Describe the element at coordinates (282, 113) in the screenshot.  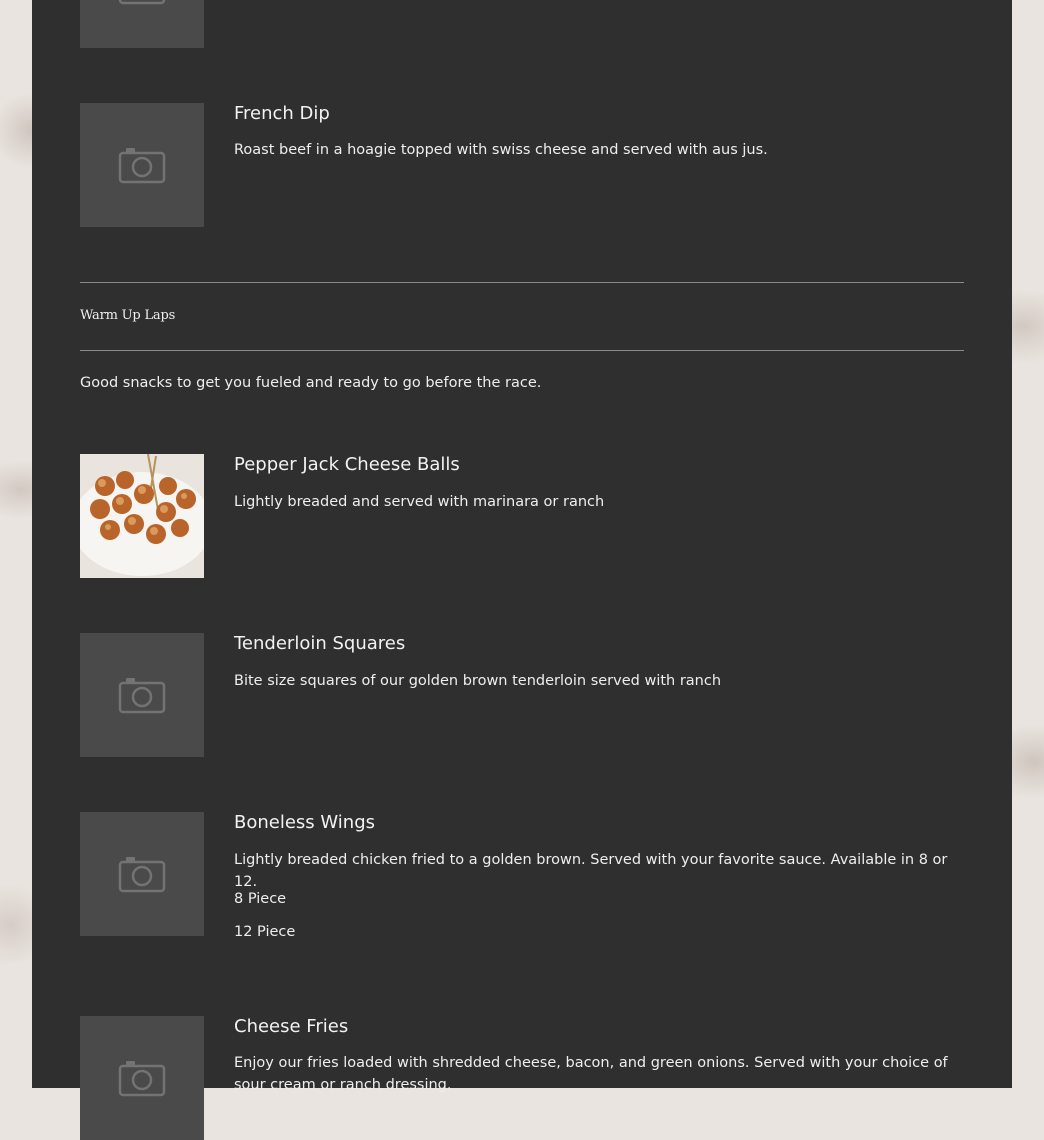
I see `menu-item-title: French Dip` at that location.